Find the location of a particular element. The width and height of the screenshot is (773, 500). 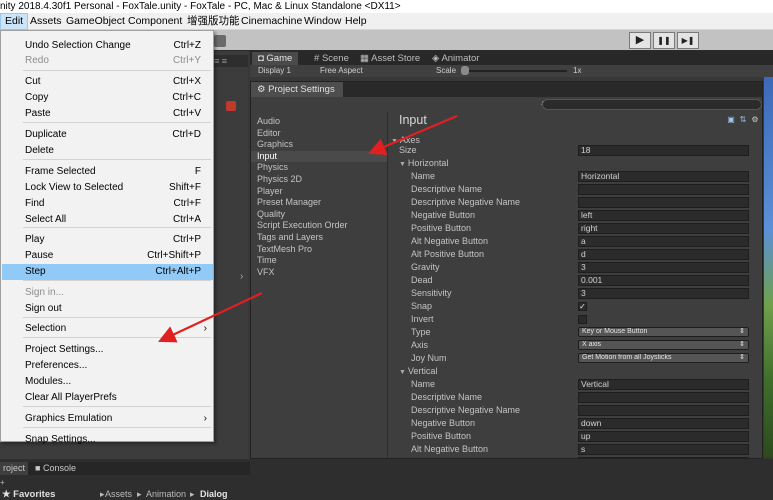

horizontal-alt-negative-button-field: a is located at coordinates (663, 241).